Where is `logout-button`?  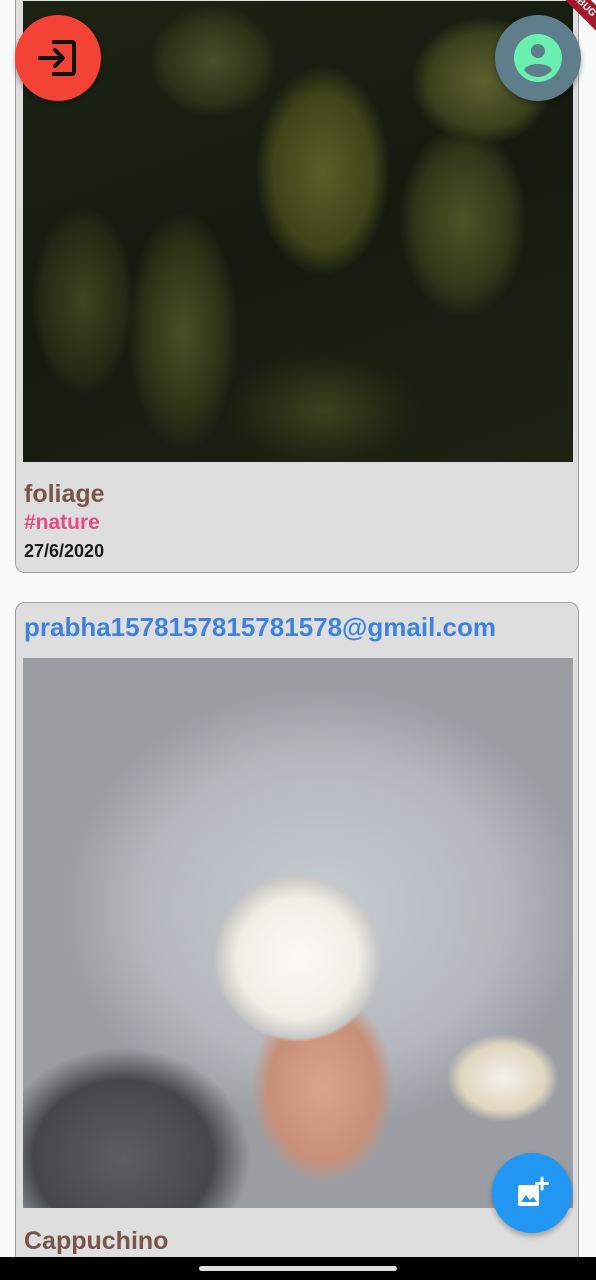
logout-button is located at coordinates (58, 58).